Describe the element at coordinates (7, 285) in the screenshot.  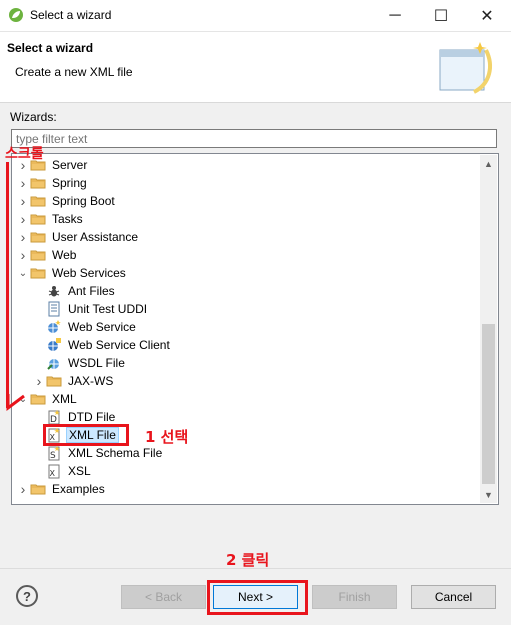
I see `scroll-annotation-line` at that location.